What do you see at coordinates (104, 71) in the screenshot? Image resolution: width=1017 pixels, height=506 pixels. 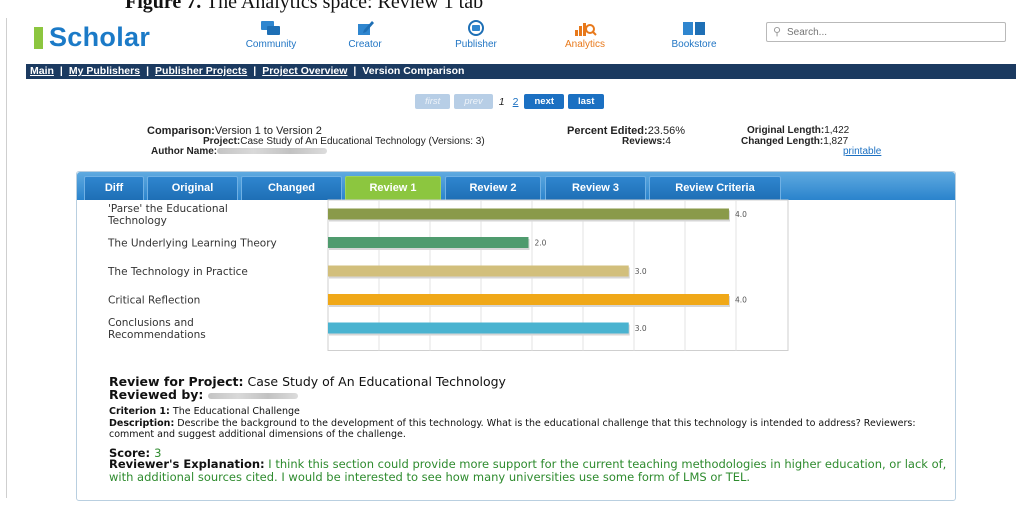 I see `breadcrumb-my-publishers: My Publishers` at bounding box center [104, 71].